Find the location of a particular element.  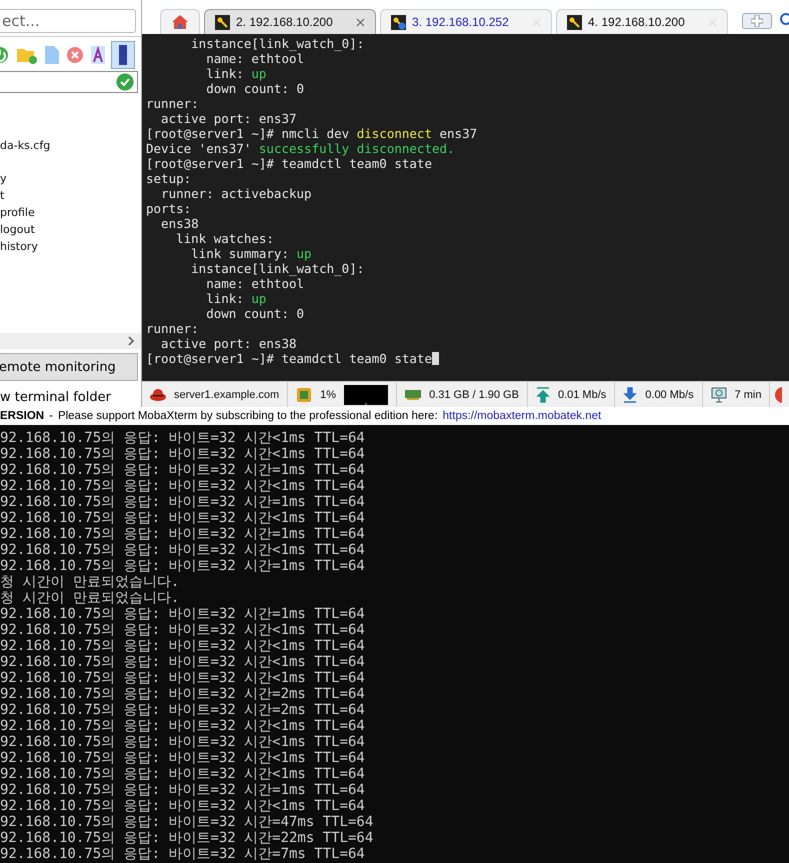

file-name: profile is located at coordinates (70, 212).